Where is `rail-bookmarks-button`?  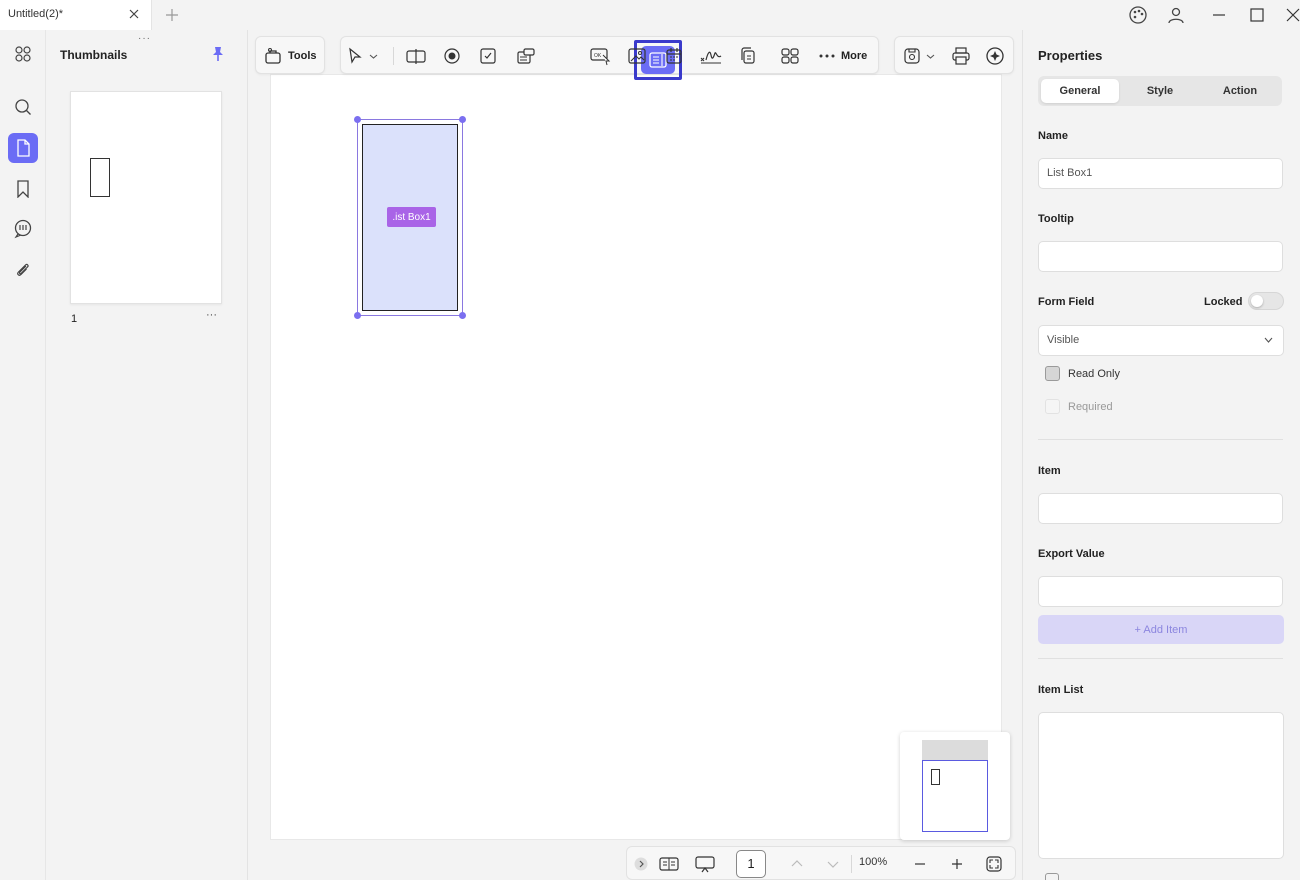
rail-bookmarks-button is located at coordinates (23, 189).